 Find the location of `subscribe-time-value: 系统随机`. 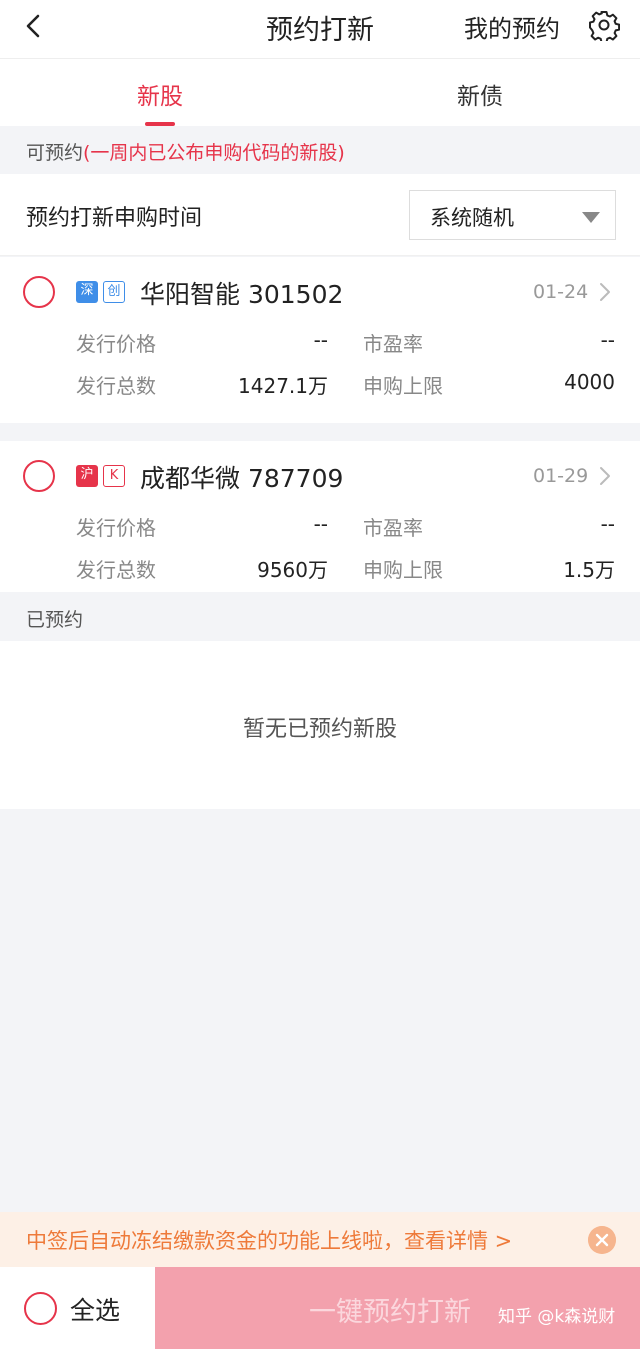

subscribe-time-value: 系统随机 is located at coordinates (472, 218).